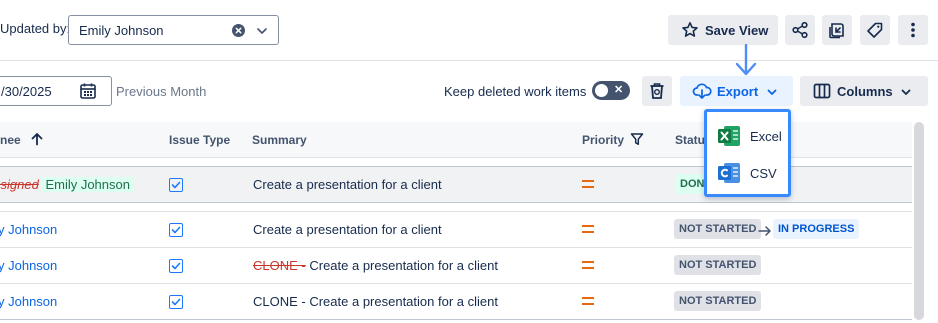 The height and width of the screenshot is (323, 938). Describe the element at coordinates (238, 30) in the screenshot. I see `clear-icon` at that location.